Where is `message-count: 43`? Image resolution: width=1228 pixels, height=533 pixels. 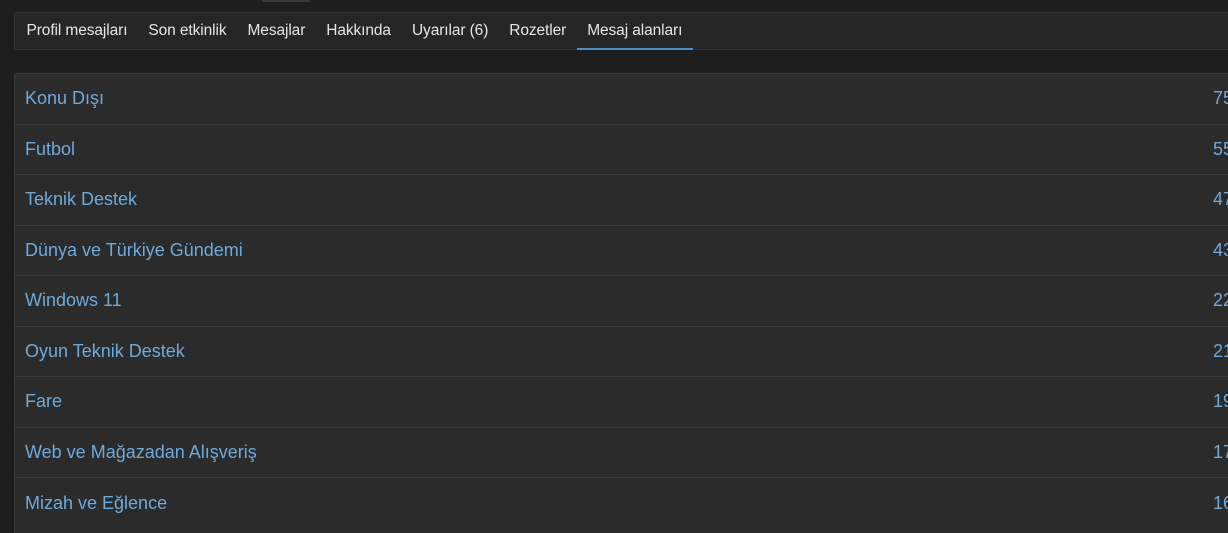 message-count: 43 is located at coordinates (1220, 251).